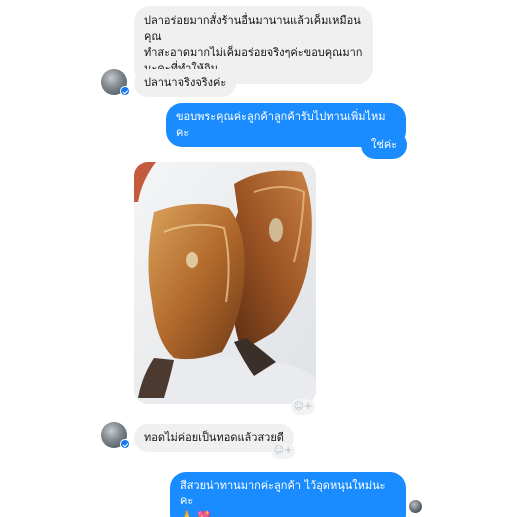  What do you see at coordinates (187, 513) in the screenshot?
I see `folded-hands-emoji: 🙏` at bounding box center [187, 513].